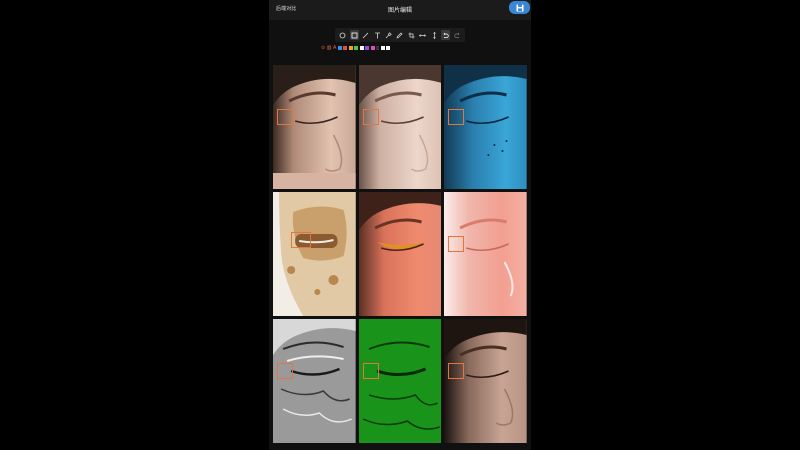 The height and width of the screenshot is (450, 800). I want to click on save-icon, so click(519, 7).